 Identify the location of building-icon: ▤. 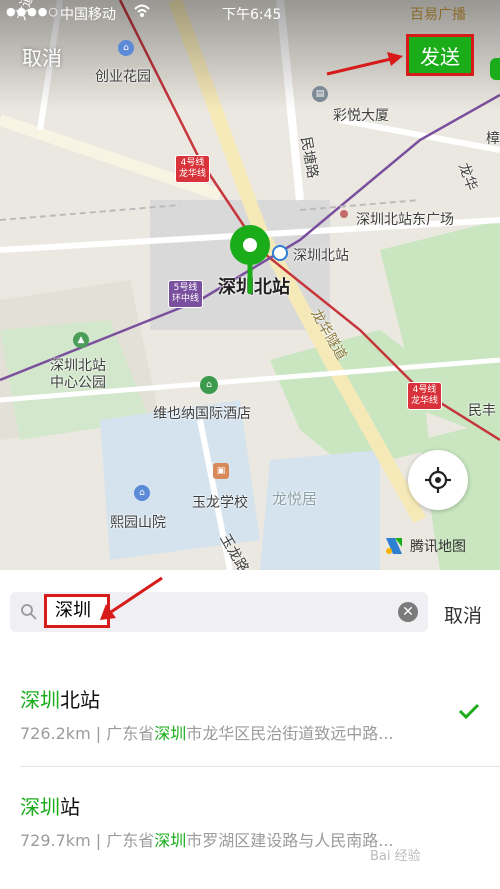
(320, 94).